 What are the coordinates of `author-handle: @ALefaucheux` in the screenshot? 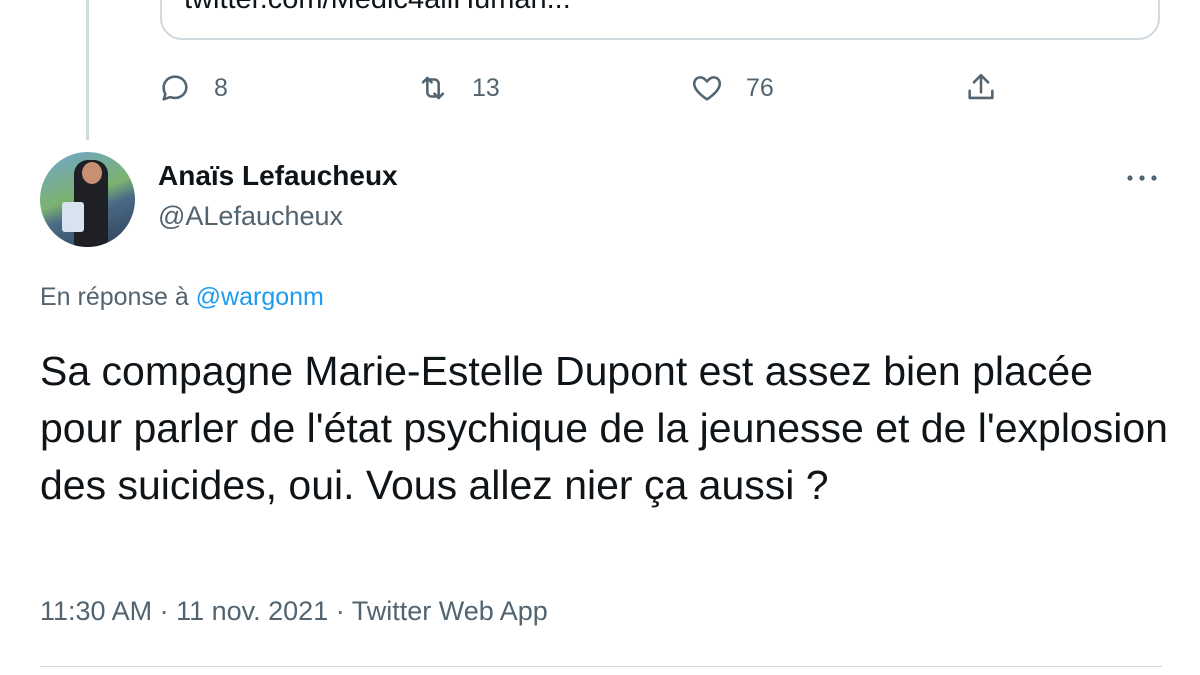 It's located at (250, 216).